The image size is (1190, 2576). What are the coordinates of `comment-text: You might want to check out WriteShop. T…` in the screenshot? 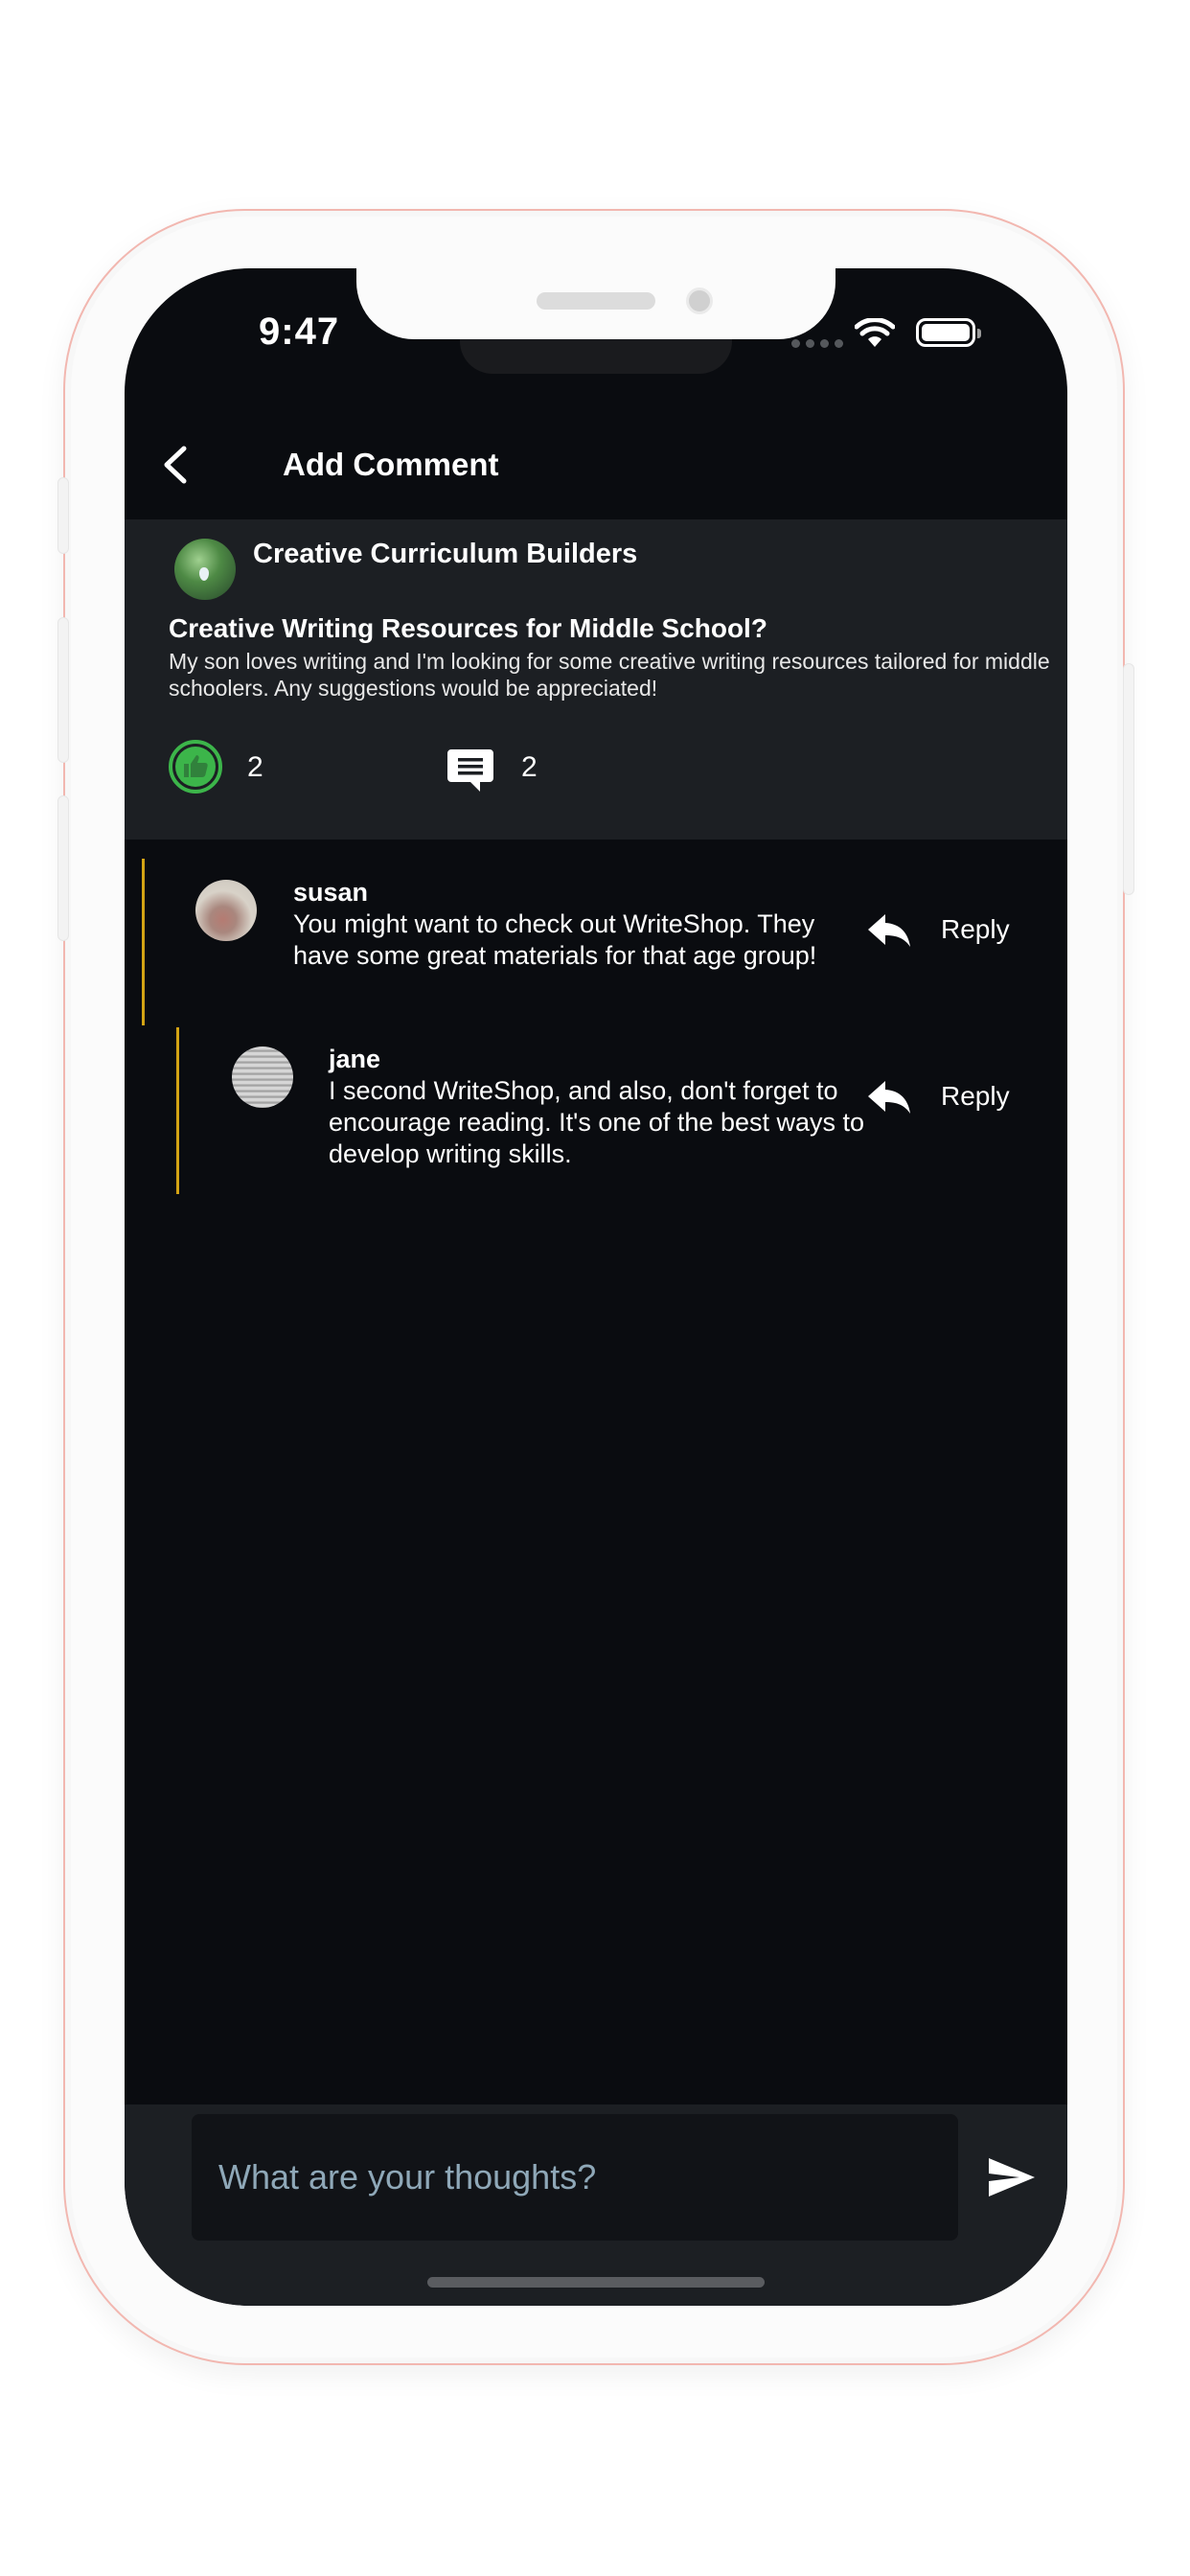 It's located at (555, 939).